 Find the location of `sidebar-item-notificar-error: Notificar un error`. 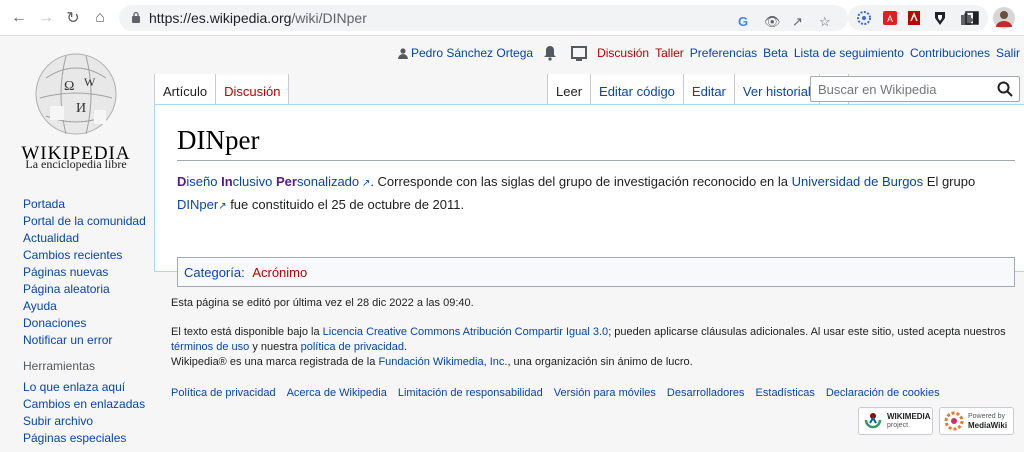

sidebar-item-notificar-error: Notificar un error is located at coordinates (84, 340).